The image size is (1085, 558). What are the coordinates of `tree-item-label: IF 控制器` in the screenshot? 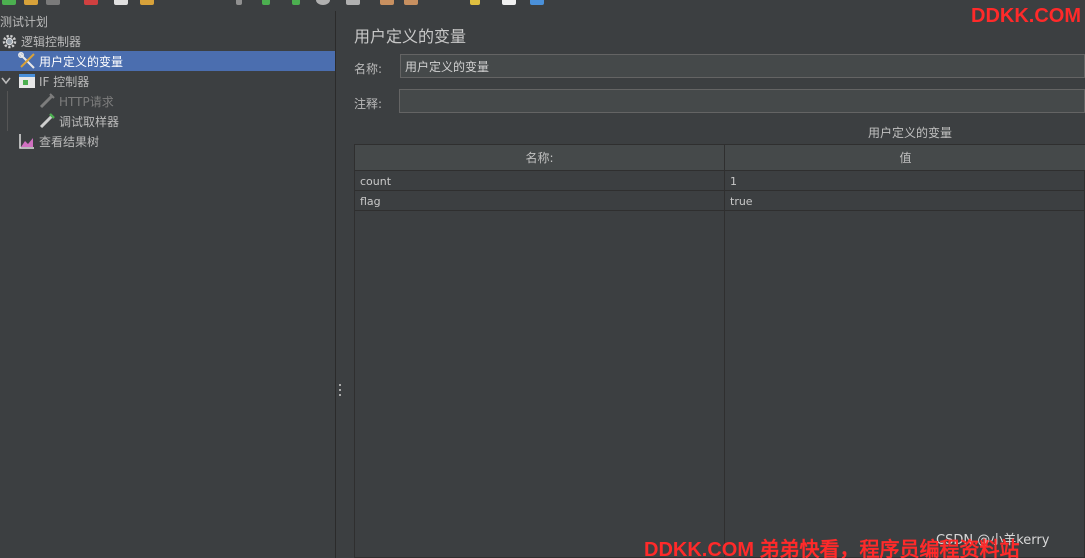 It's located at (64, 81).